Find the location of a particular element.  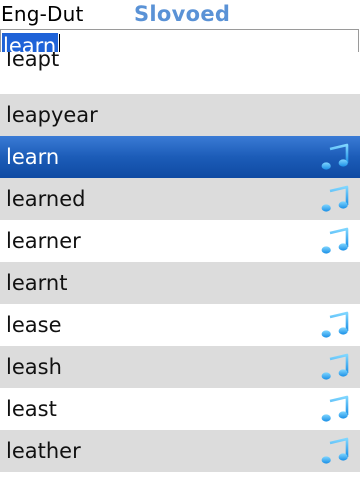

list-item-word: leash is located at coordinates (34, 367).